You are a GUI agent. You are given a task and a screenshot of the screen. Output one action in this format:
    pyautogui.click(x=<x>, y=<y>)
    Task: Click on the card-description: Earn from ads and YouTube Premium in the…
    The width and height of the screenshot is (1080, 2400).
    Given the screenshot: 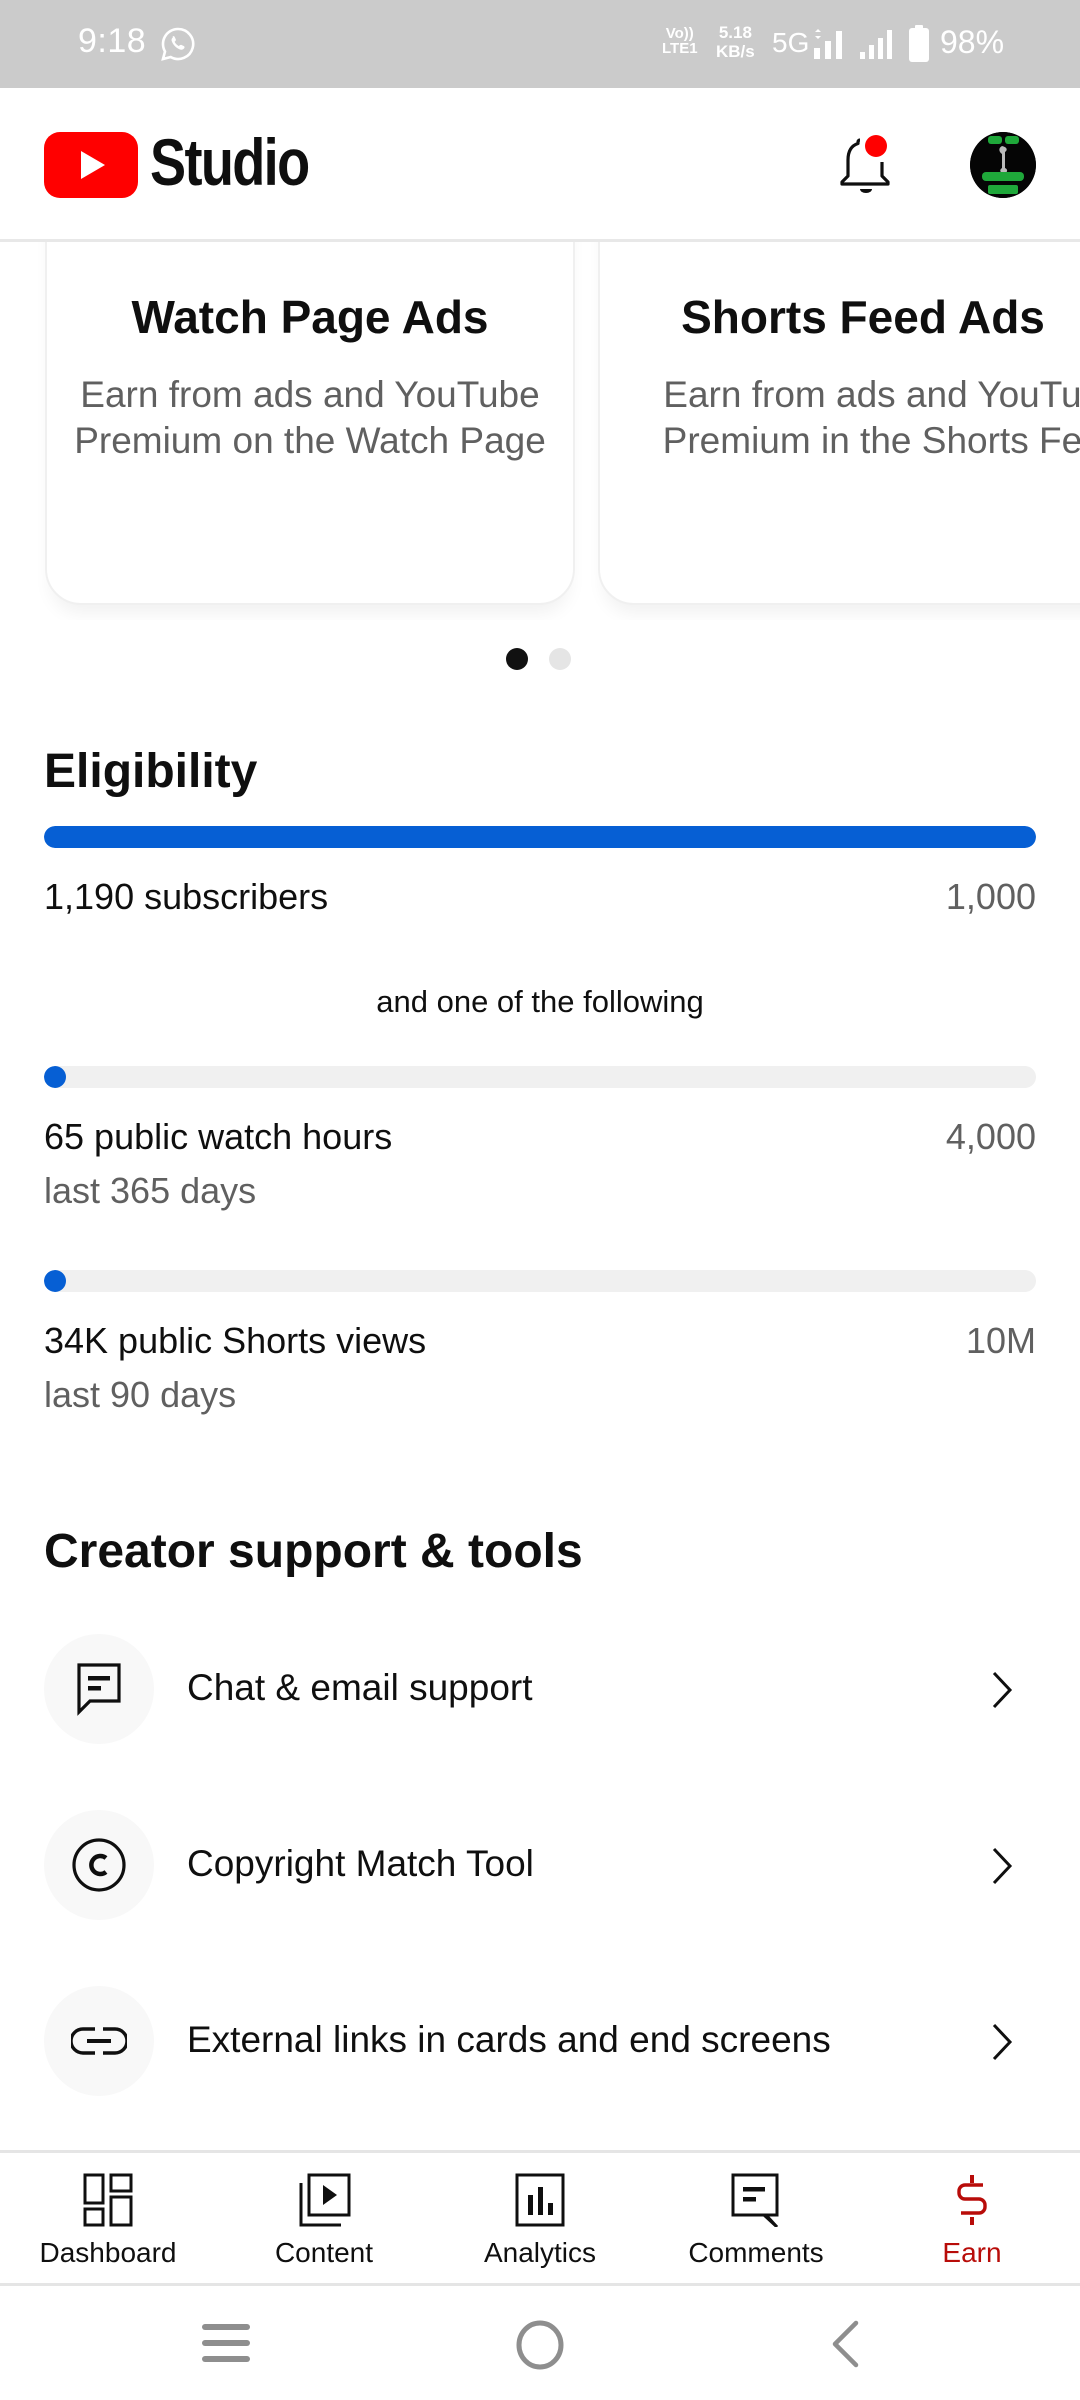 What is the action you would take?
    pyautogui.click(x=871, y=417)
    